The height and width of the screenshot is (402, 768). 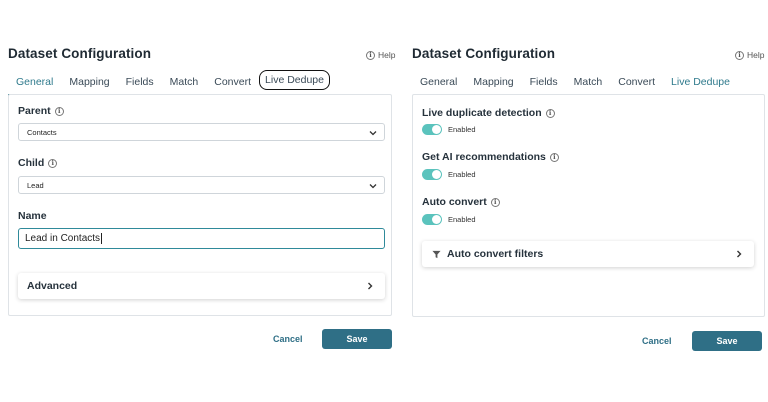 I want to click on live-duplicate-detection-toggle-row: Enabled, so click(x=449, y=129).